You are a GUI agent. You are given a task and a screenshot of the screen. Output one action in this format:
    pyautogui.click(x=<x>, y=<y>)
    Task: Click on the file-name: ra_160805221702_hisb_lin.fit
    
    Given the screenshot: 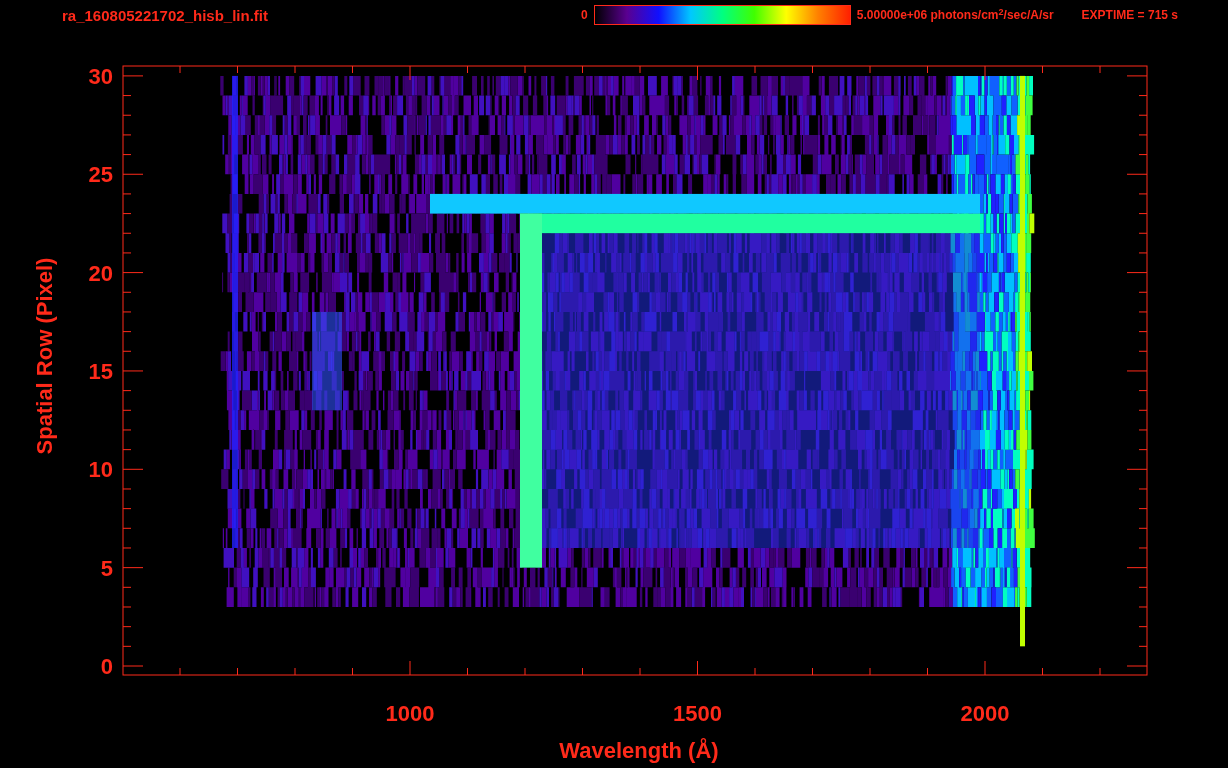 What is the action you would take?
    pyautogui.click(x=165, y=15)
    